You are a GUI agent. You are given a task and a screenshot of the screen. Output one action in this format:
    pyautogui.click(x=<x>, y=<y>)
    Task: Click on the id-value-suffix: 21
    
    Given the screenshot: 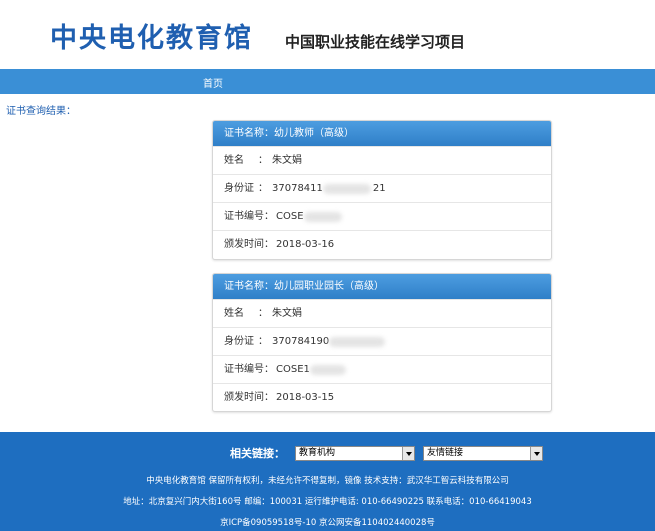 What is the action you would take?
    pyautogui.click(x=379, y=188)
    